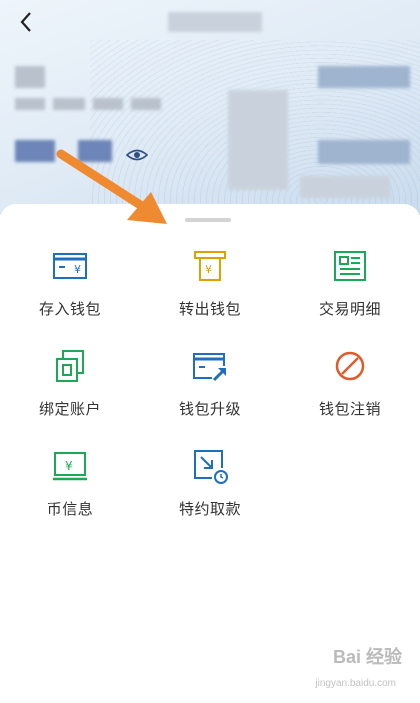 The height and width of the screenshot is (703, 420). Describe the element at coordinates (364, 77) in the screenshot. I see `card-logo-redacted` at that location.